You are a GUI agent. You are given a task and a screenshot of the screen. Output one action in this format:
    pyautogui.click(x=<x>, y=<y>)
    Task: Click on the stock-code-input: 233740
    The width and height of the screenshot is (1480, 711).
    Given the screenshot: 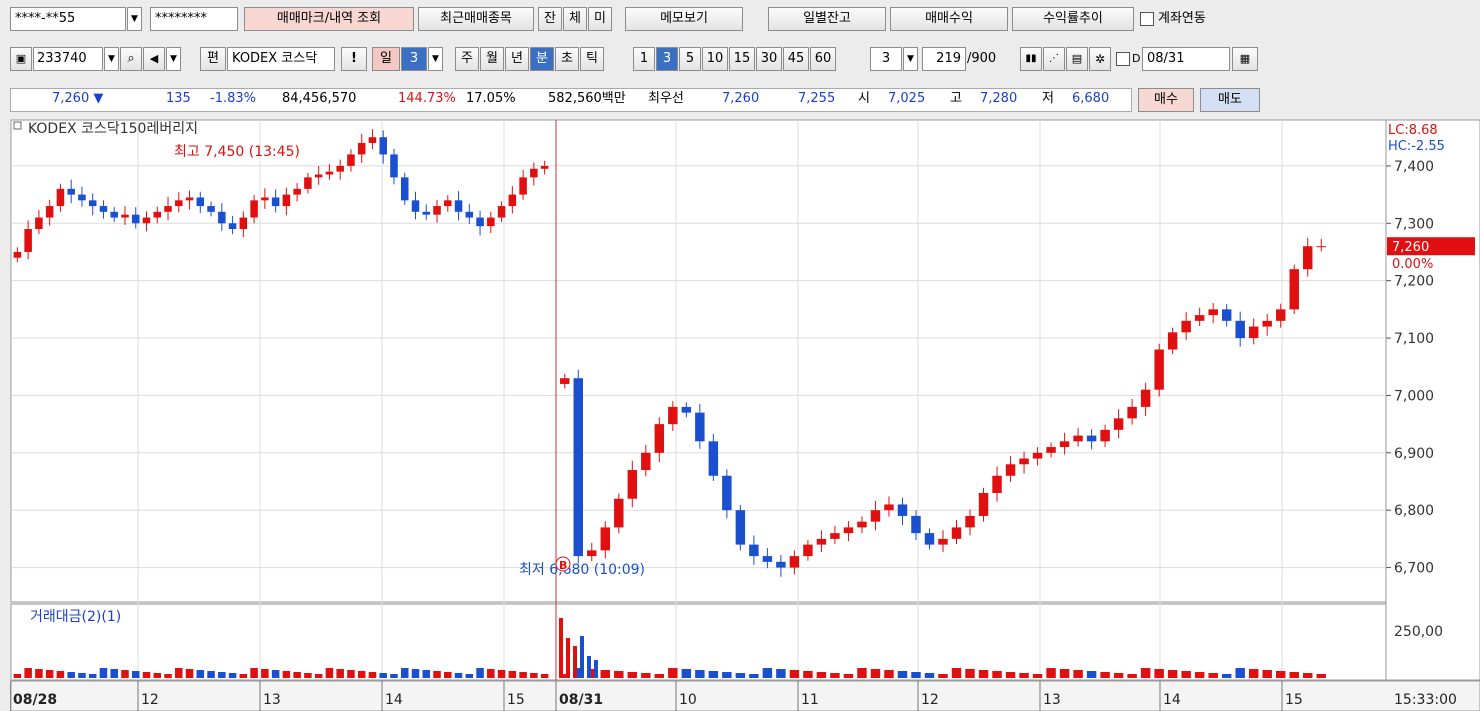 What is the action you would take?
    pyautogui.click(x=68, y=59)
    